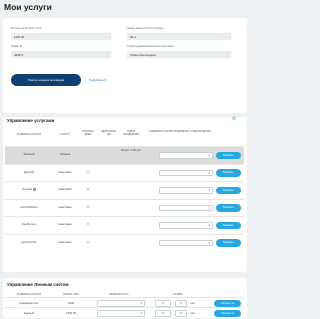 This screenshot has height=319, width=320. Describe the element at coordinates (97, 80) in the screenshot. I see `more-link: Подробнее ▾` at that location.